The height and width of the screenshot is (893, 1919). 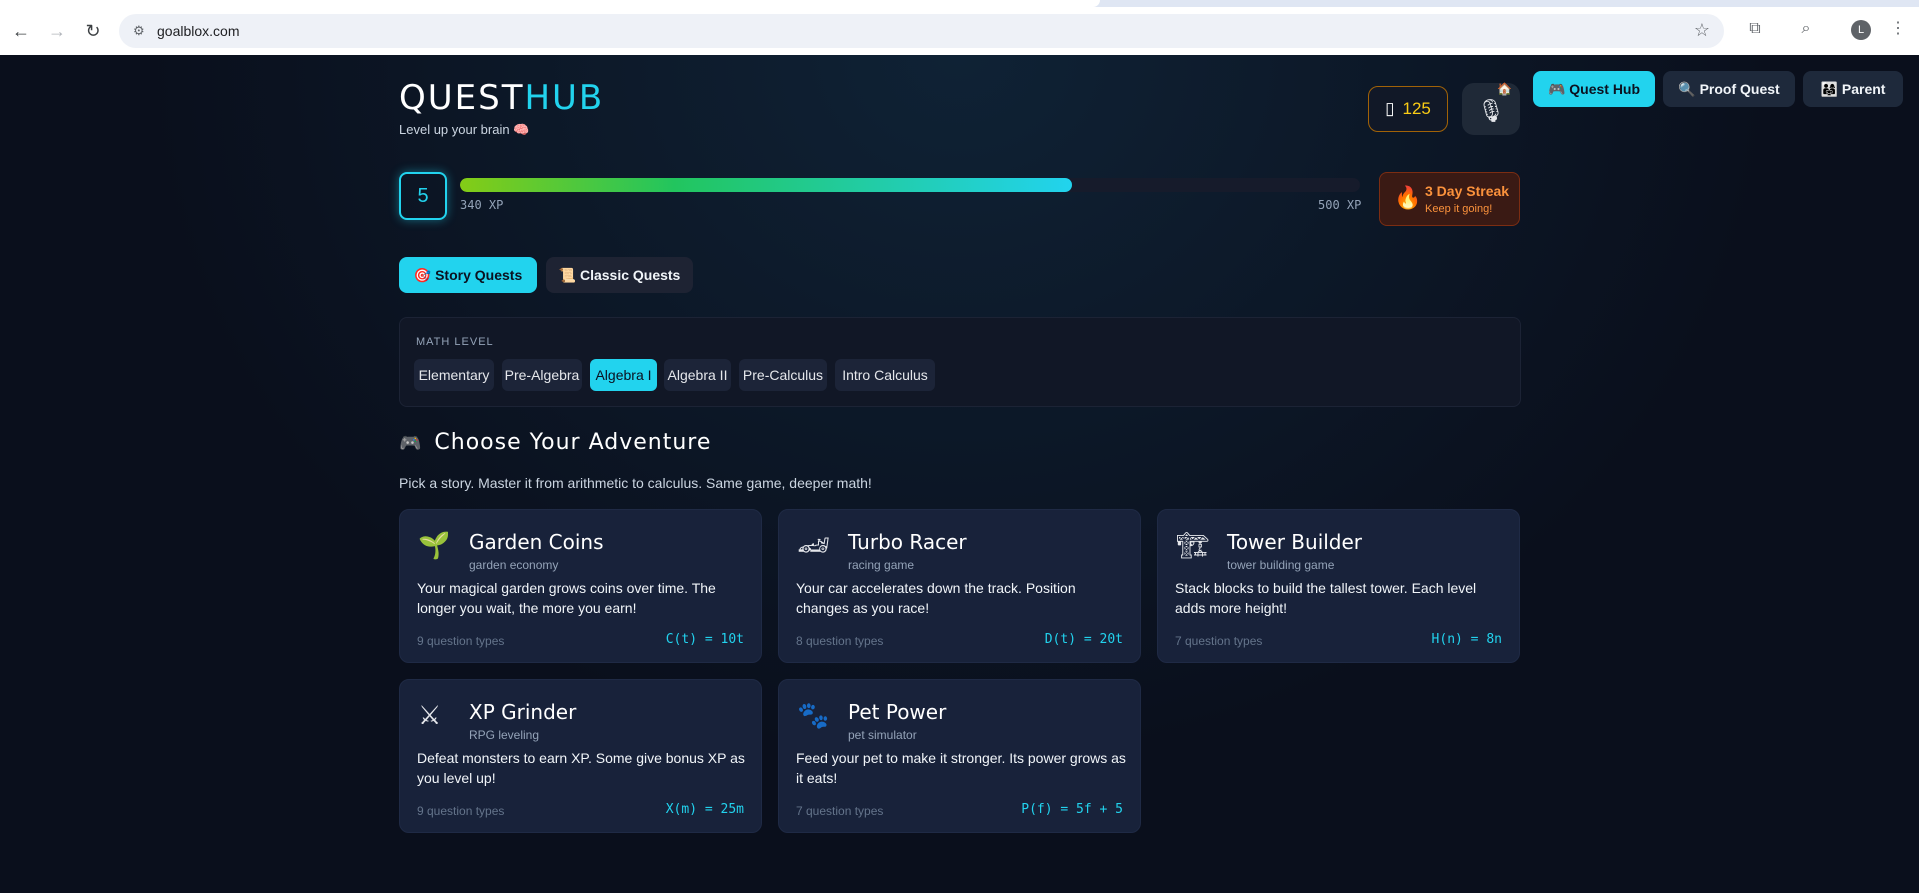 What do you see at coordinates (1594, 89) in the screenshot?
I see `nav-quest-hub-button: 🎮 Quest Hub` at bounding box center [1594, 89].